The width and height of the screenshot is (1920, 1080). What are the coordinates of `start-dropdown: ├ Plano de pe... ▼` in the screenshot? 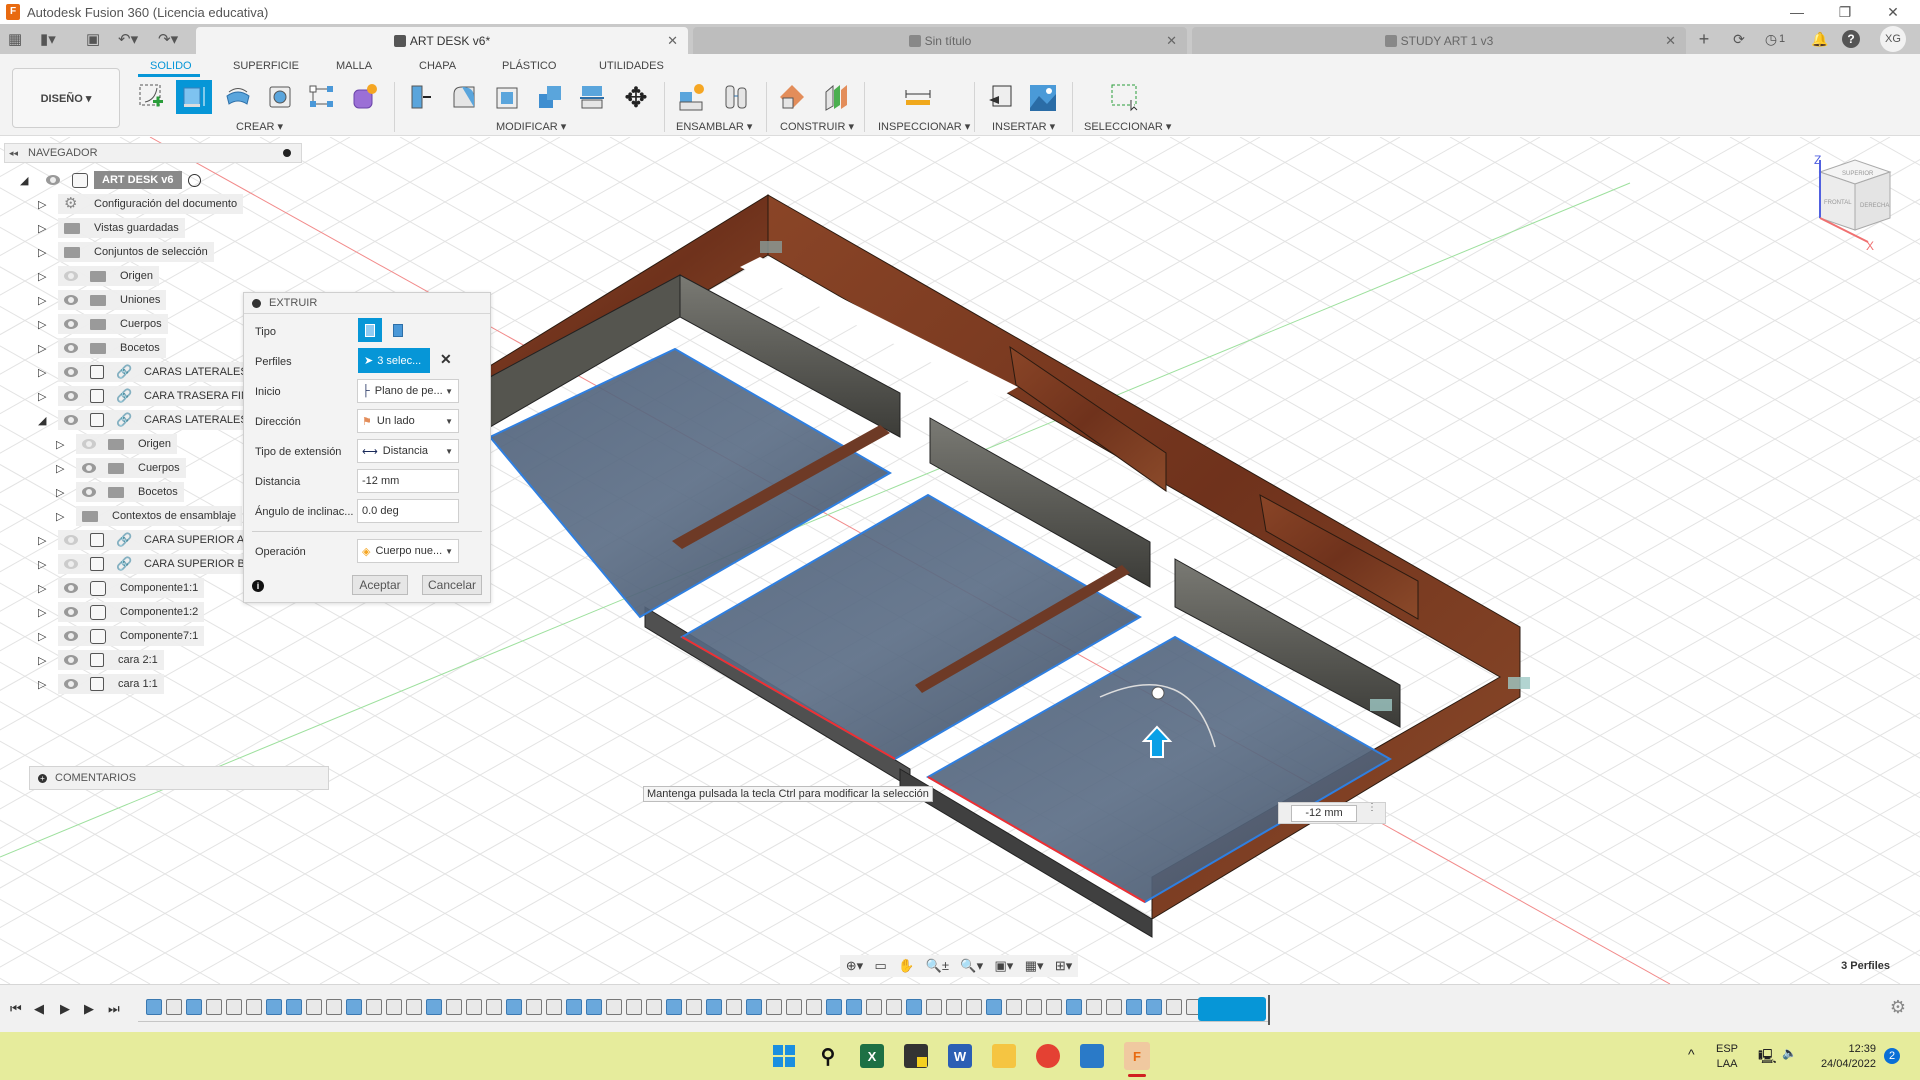 It's located at (408, 391).